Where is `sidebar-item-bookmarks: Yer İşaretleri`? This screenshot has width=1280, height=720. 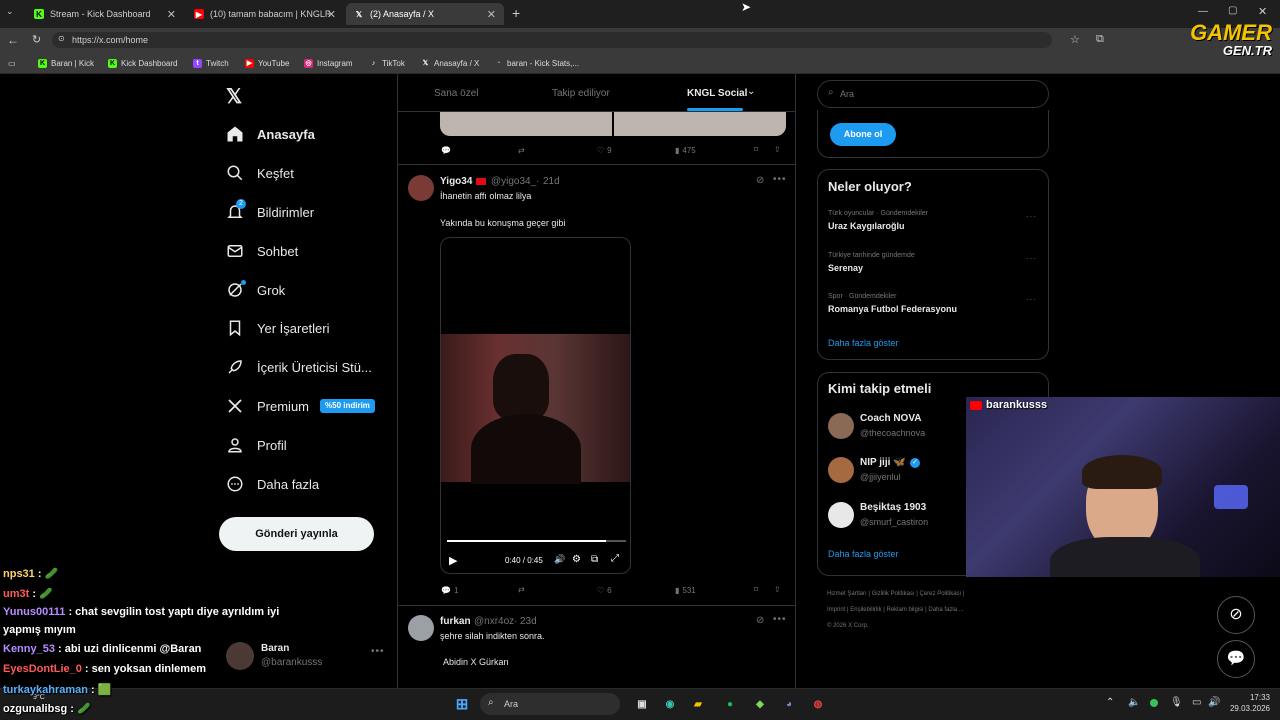 sidebar-item-bookmarks: Yer İşaretleri is located at coordinates (278, 328).